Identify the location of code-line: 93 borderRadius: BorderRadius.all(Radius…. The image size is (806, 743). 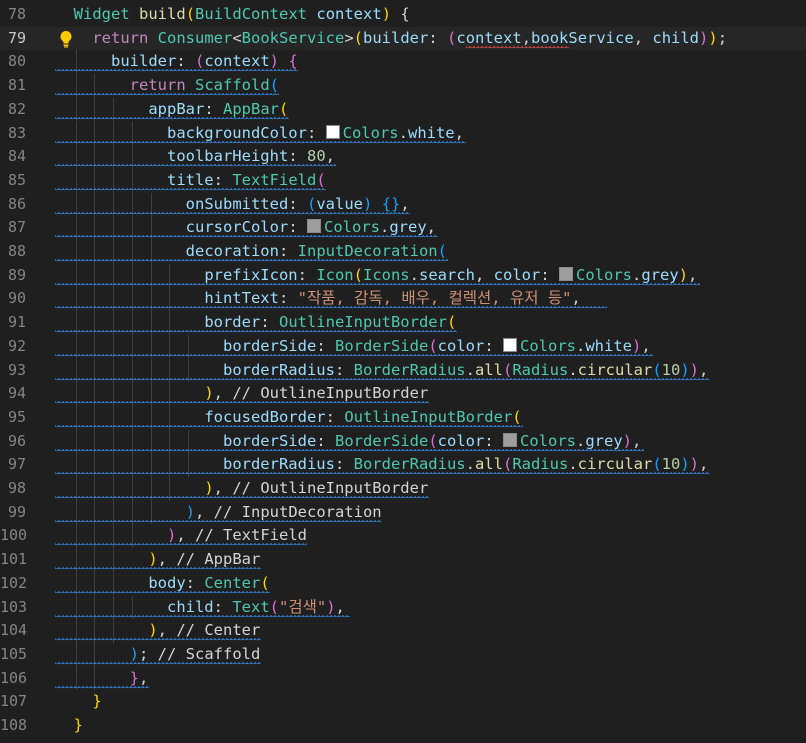
(403, 370).